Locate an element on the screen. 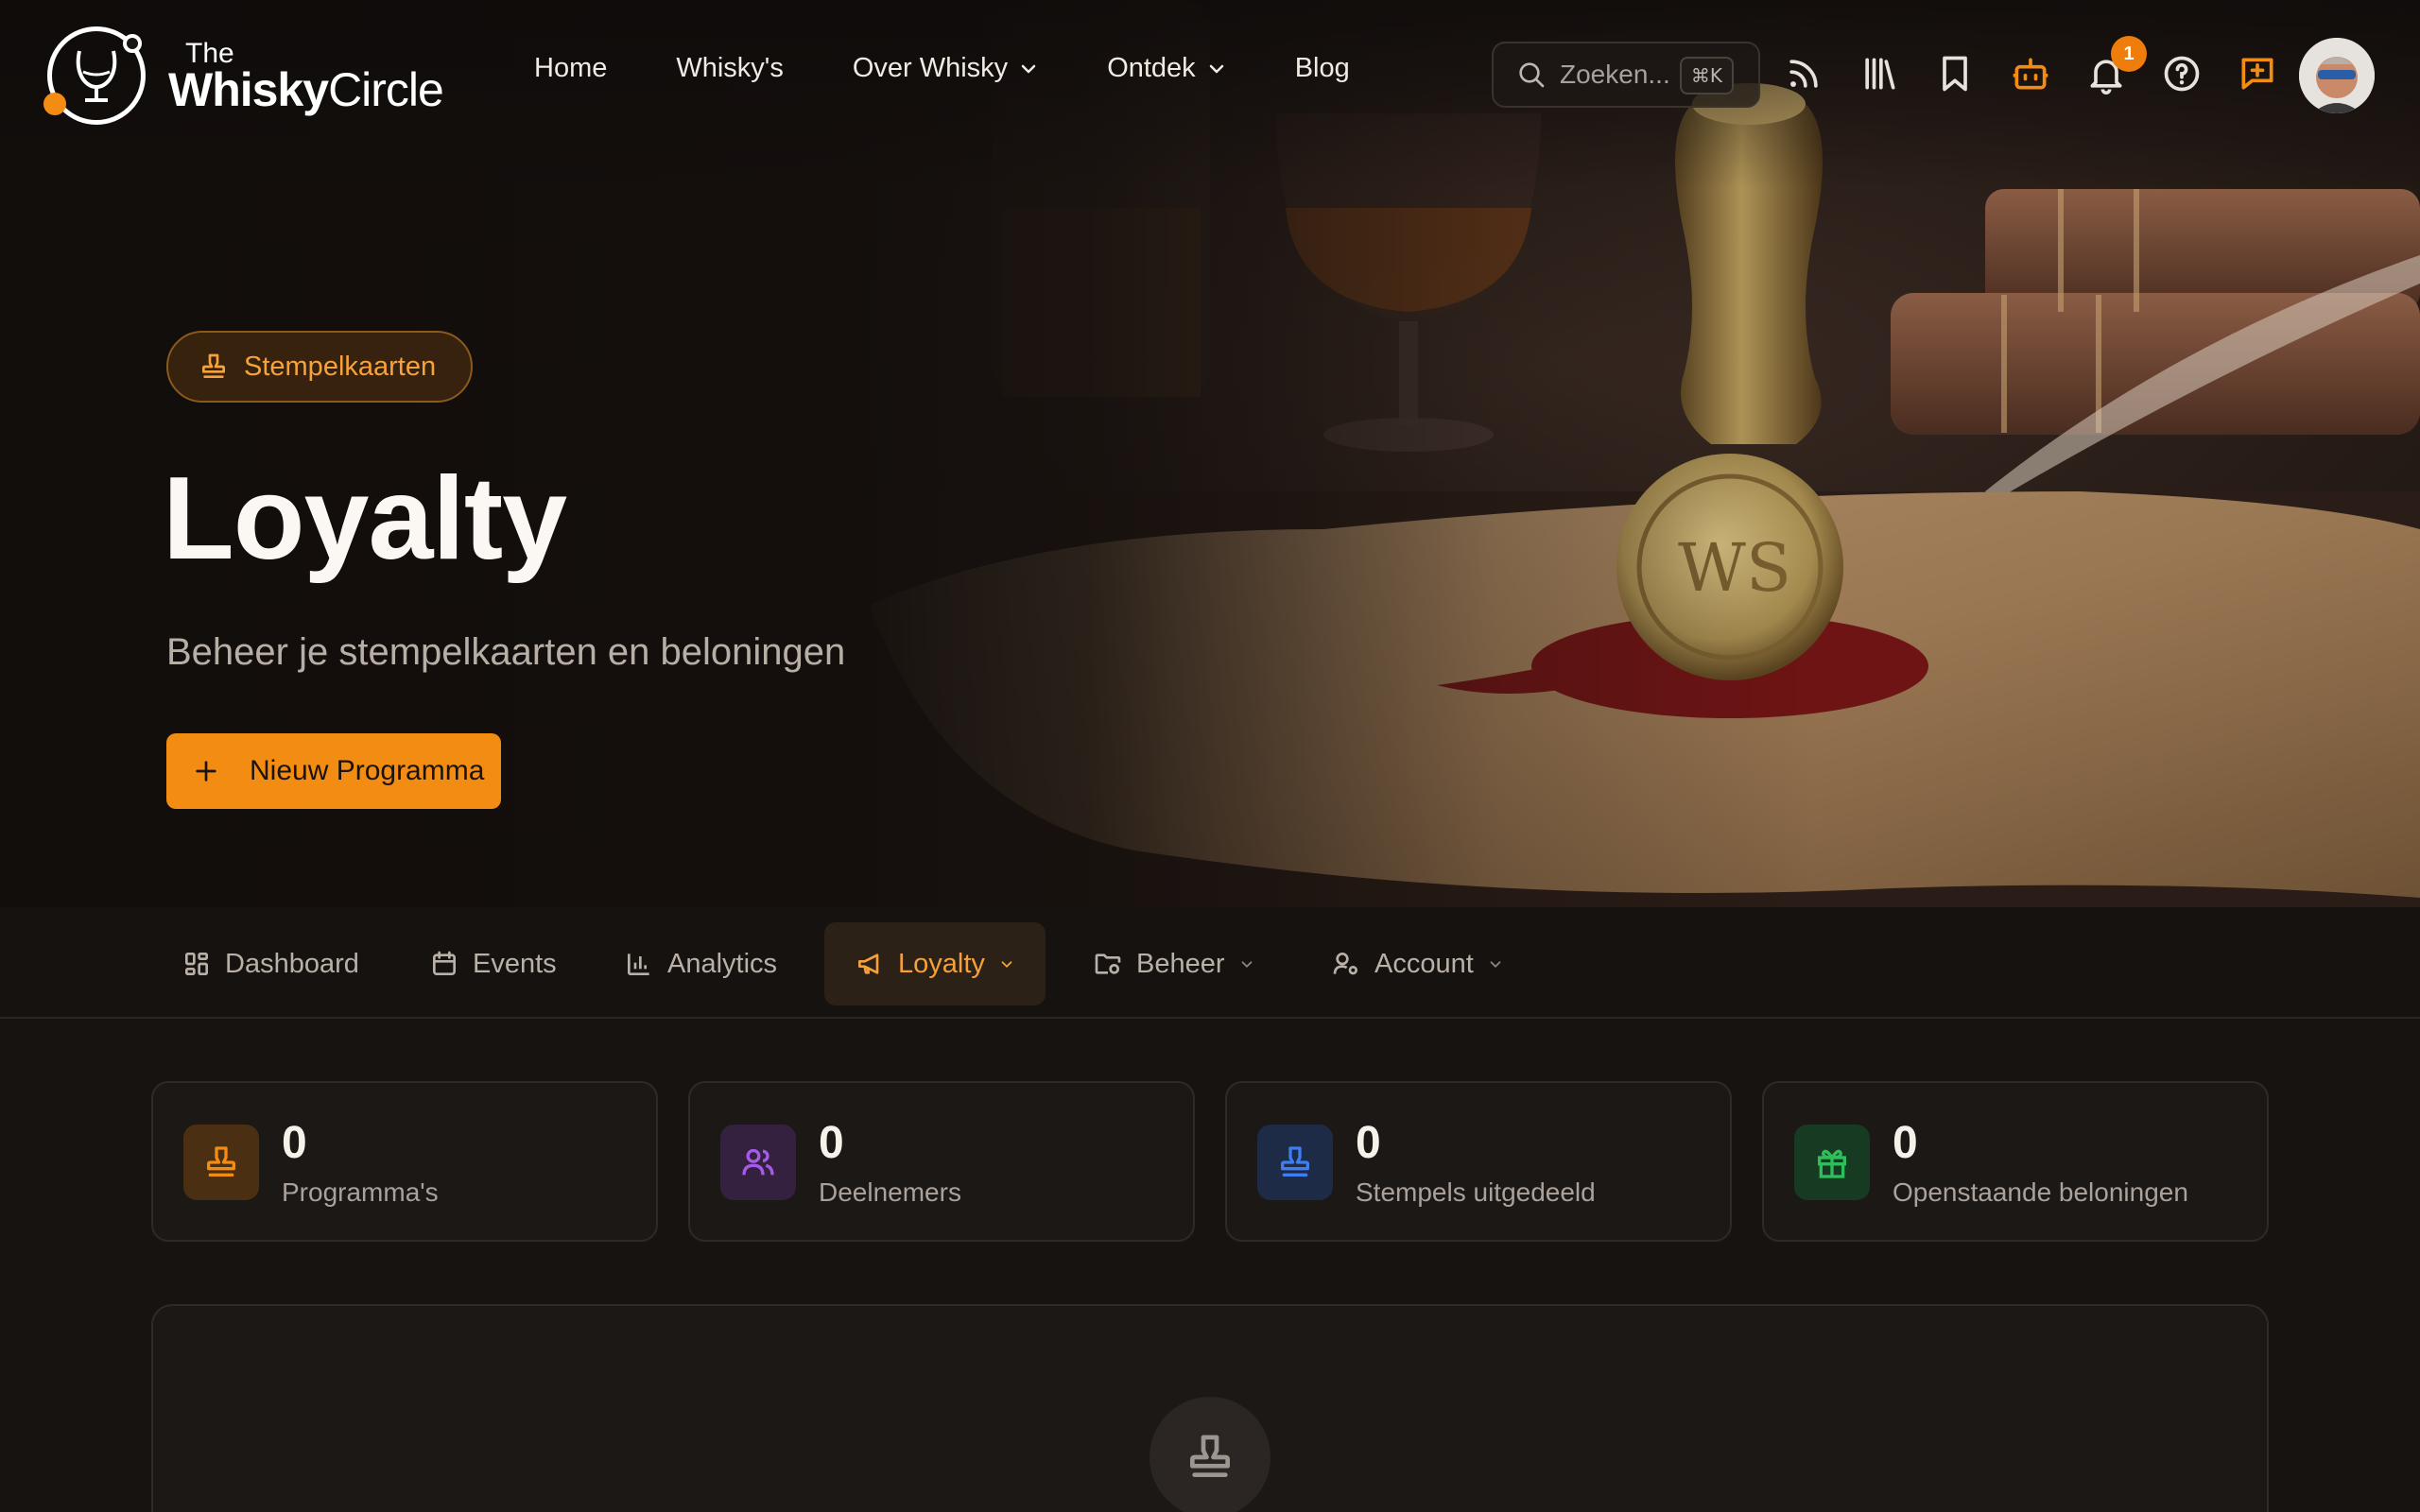  tab-dashboard-label: Dashboard is located at coordinates (292, 963).